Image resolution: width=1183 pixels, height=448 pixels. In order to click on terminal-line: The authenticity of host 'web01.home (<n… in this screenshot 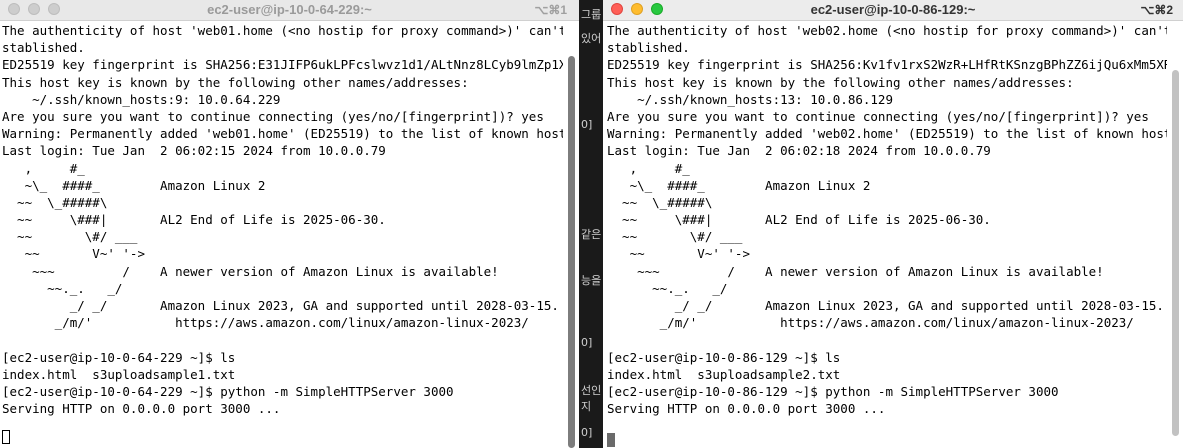, I will do `click(282, 30)`.